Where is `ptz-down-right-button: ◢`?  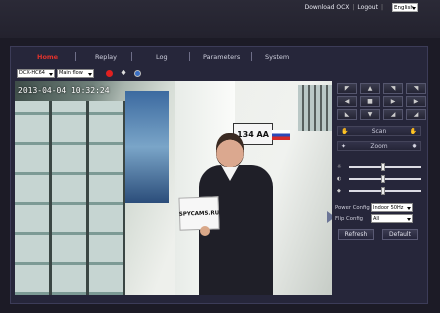
ptz-down-right-button: ◢ is located at coordinates (393, 114).